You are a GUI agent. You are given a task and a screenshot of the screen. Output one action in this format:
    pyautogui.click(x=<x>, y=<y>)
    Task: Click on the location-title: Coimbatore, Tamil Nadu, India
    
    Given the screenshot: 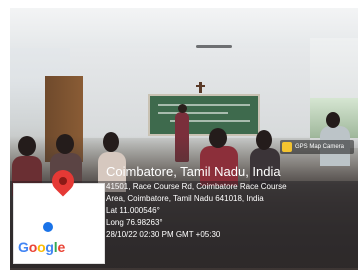 What is the action you would take?
    pyautogui.click(x=193, y=171)
    